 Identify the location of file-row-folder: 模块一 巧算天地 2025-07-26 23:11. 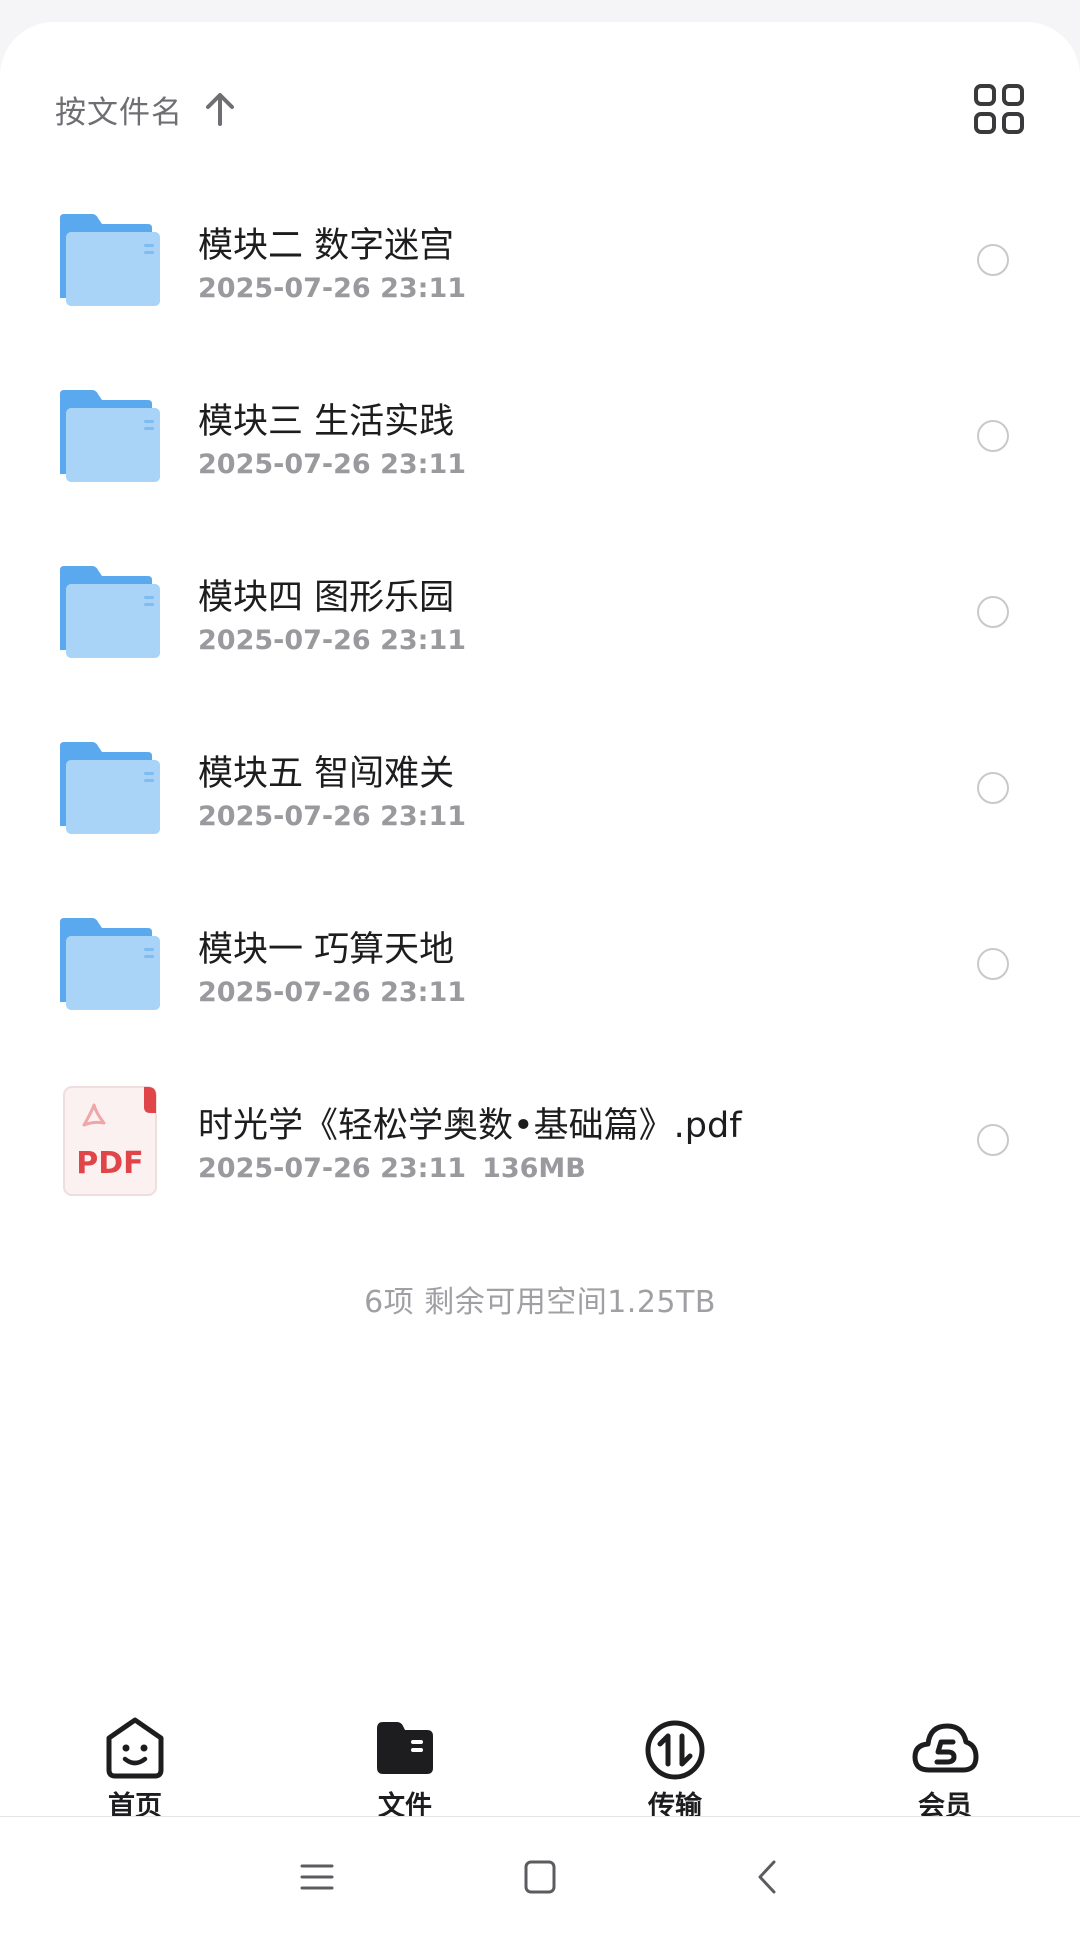
(540, 964).